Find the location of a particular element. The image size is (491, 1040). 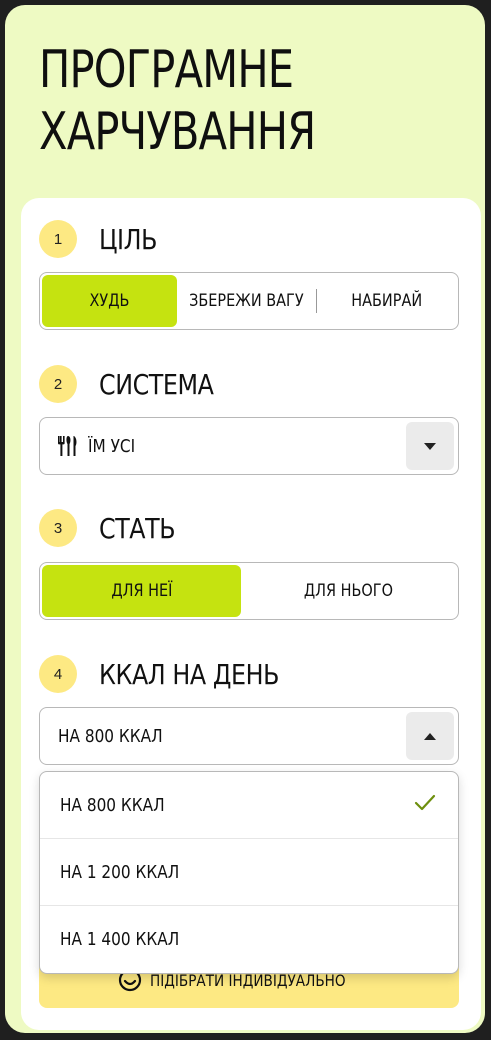

chevron-down-icon is located at coordinates (430, 446).